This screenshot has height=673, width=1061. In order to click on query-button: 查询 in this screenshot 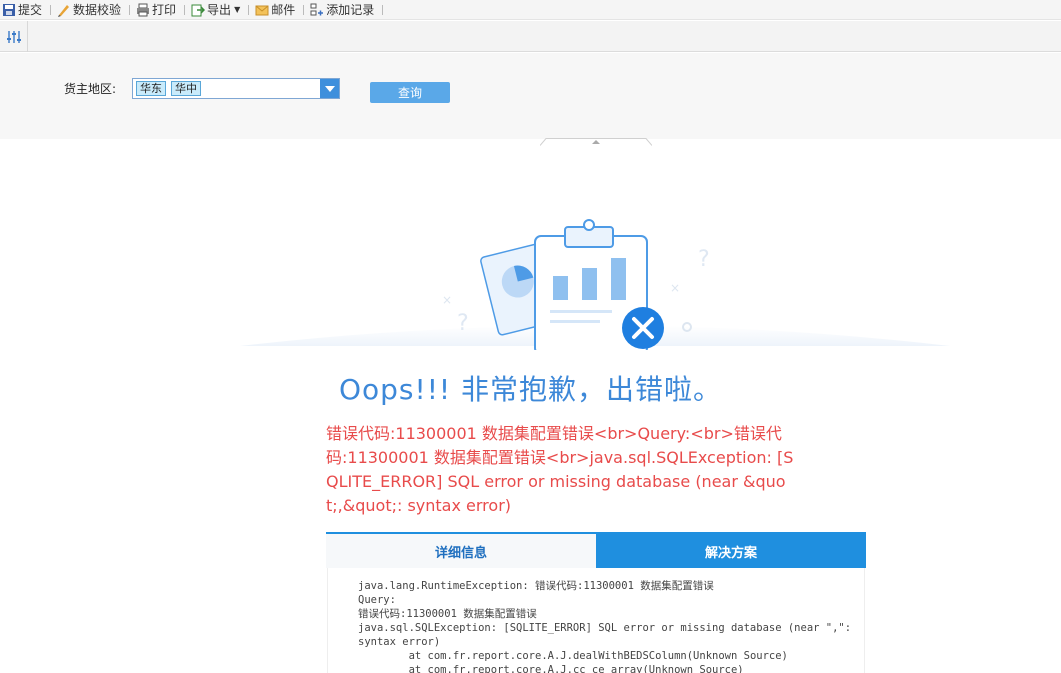, I will do `click(410, 92)`.